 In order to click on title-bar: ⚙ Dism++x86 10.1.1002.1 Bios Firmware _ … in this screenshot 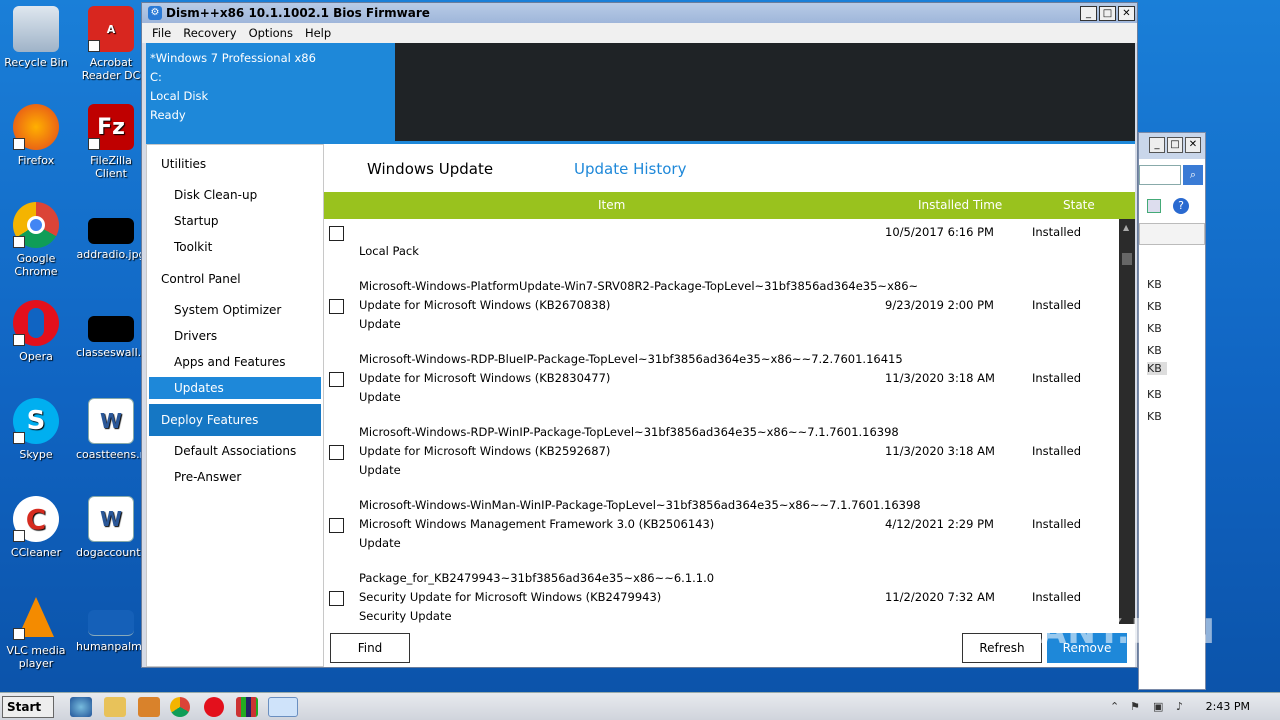, I will do `click(639, 13)`.